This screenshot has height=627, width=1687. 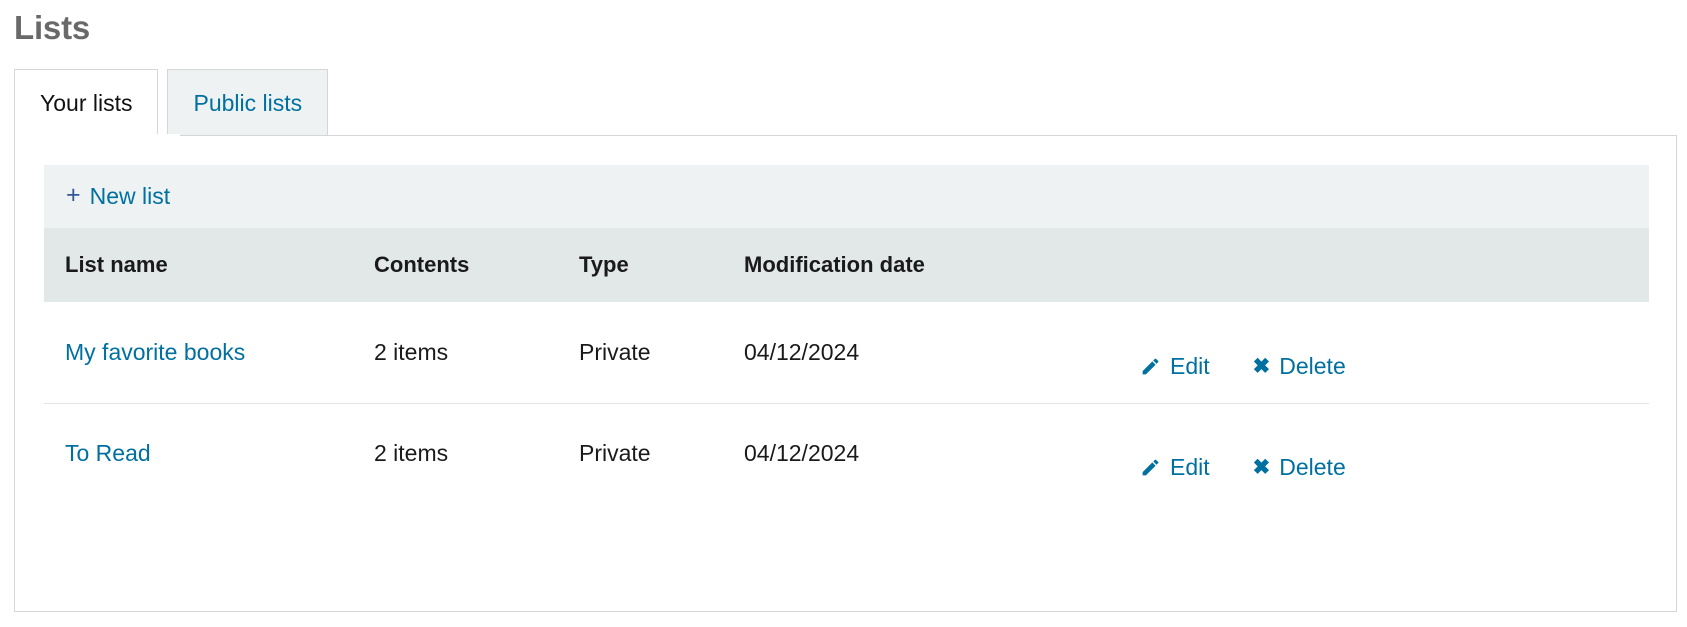 What do you see at coordinates (130, 196) in the screenshot?
I see `new-list-label: New list` at bounding box center [130, 196].